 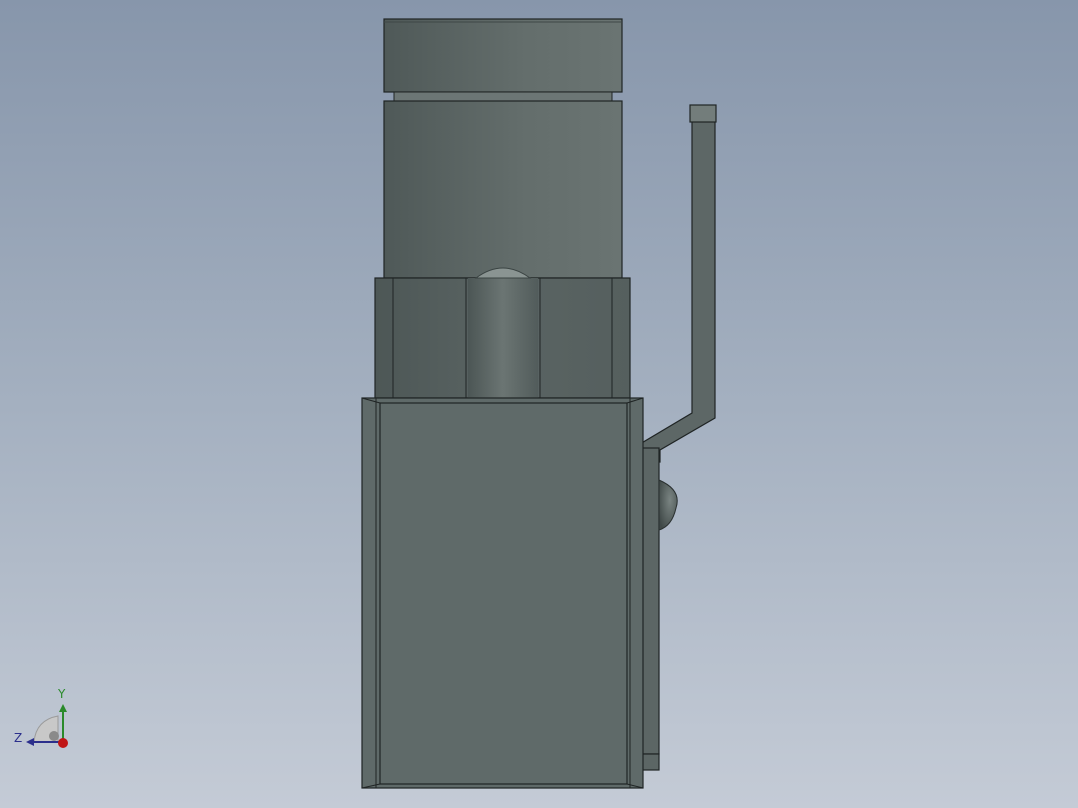 I want to click on center-pin, so click(x=503, y=332).